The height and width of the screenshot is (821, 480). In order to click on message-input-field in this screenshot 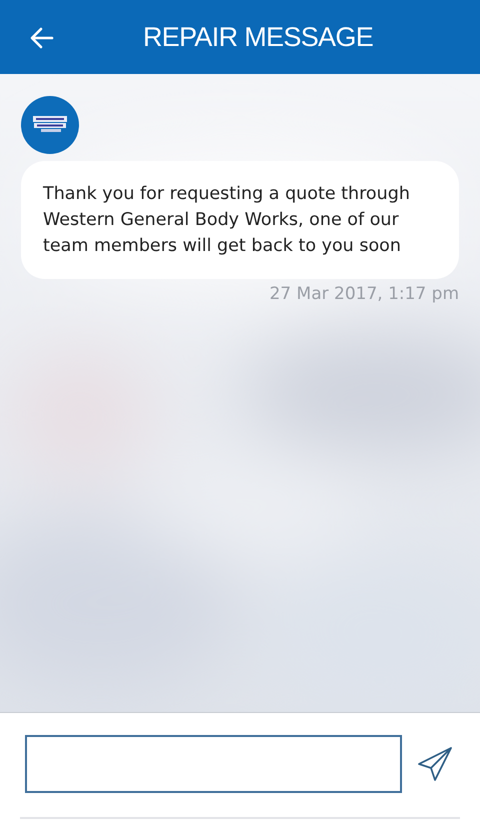, I will do `click(213, 764)`.